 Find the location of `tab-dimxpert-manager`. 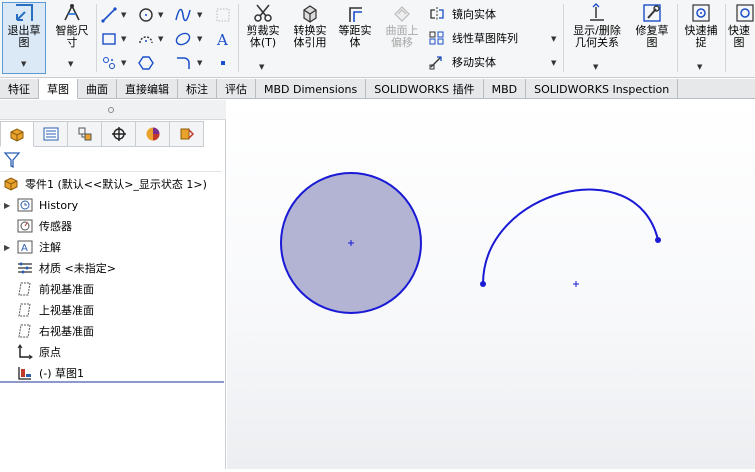

tab-dimxpert-manager is located at coordinates (119, 134).